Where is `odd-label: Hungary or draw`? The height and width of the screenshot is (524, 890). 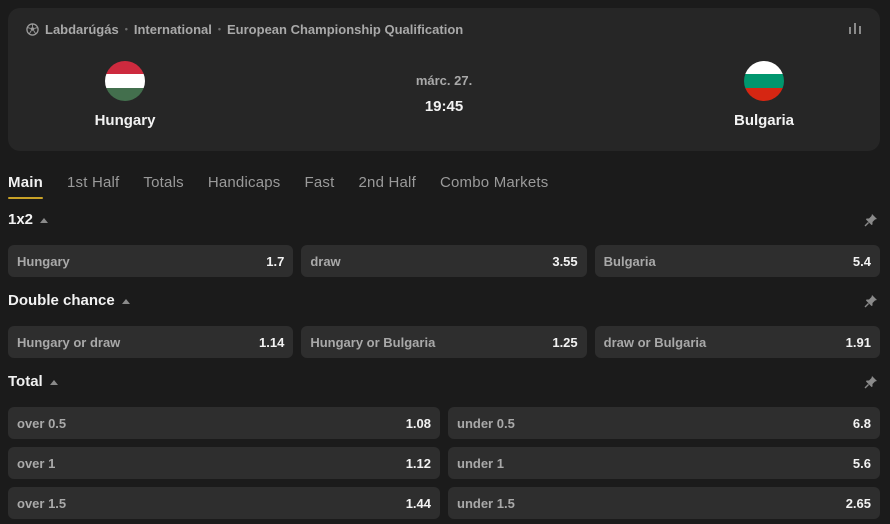
odd-label: Hungary or draw is located at coordinates (69, 342).